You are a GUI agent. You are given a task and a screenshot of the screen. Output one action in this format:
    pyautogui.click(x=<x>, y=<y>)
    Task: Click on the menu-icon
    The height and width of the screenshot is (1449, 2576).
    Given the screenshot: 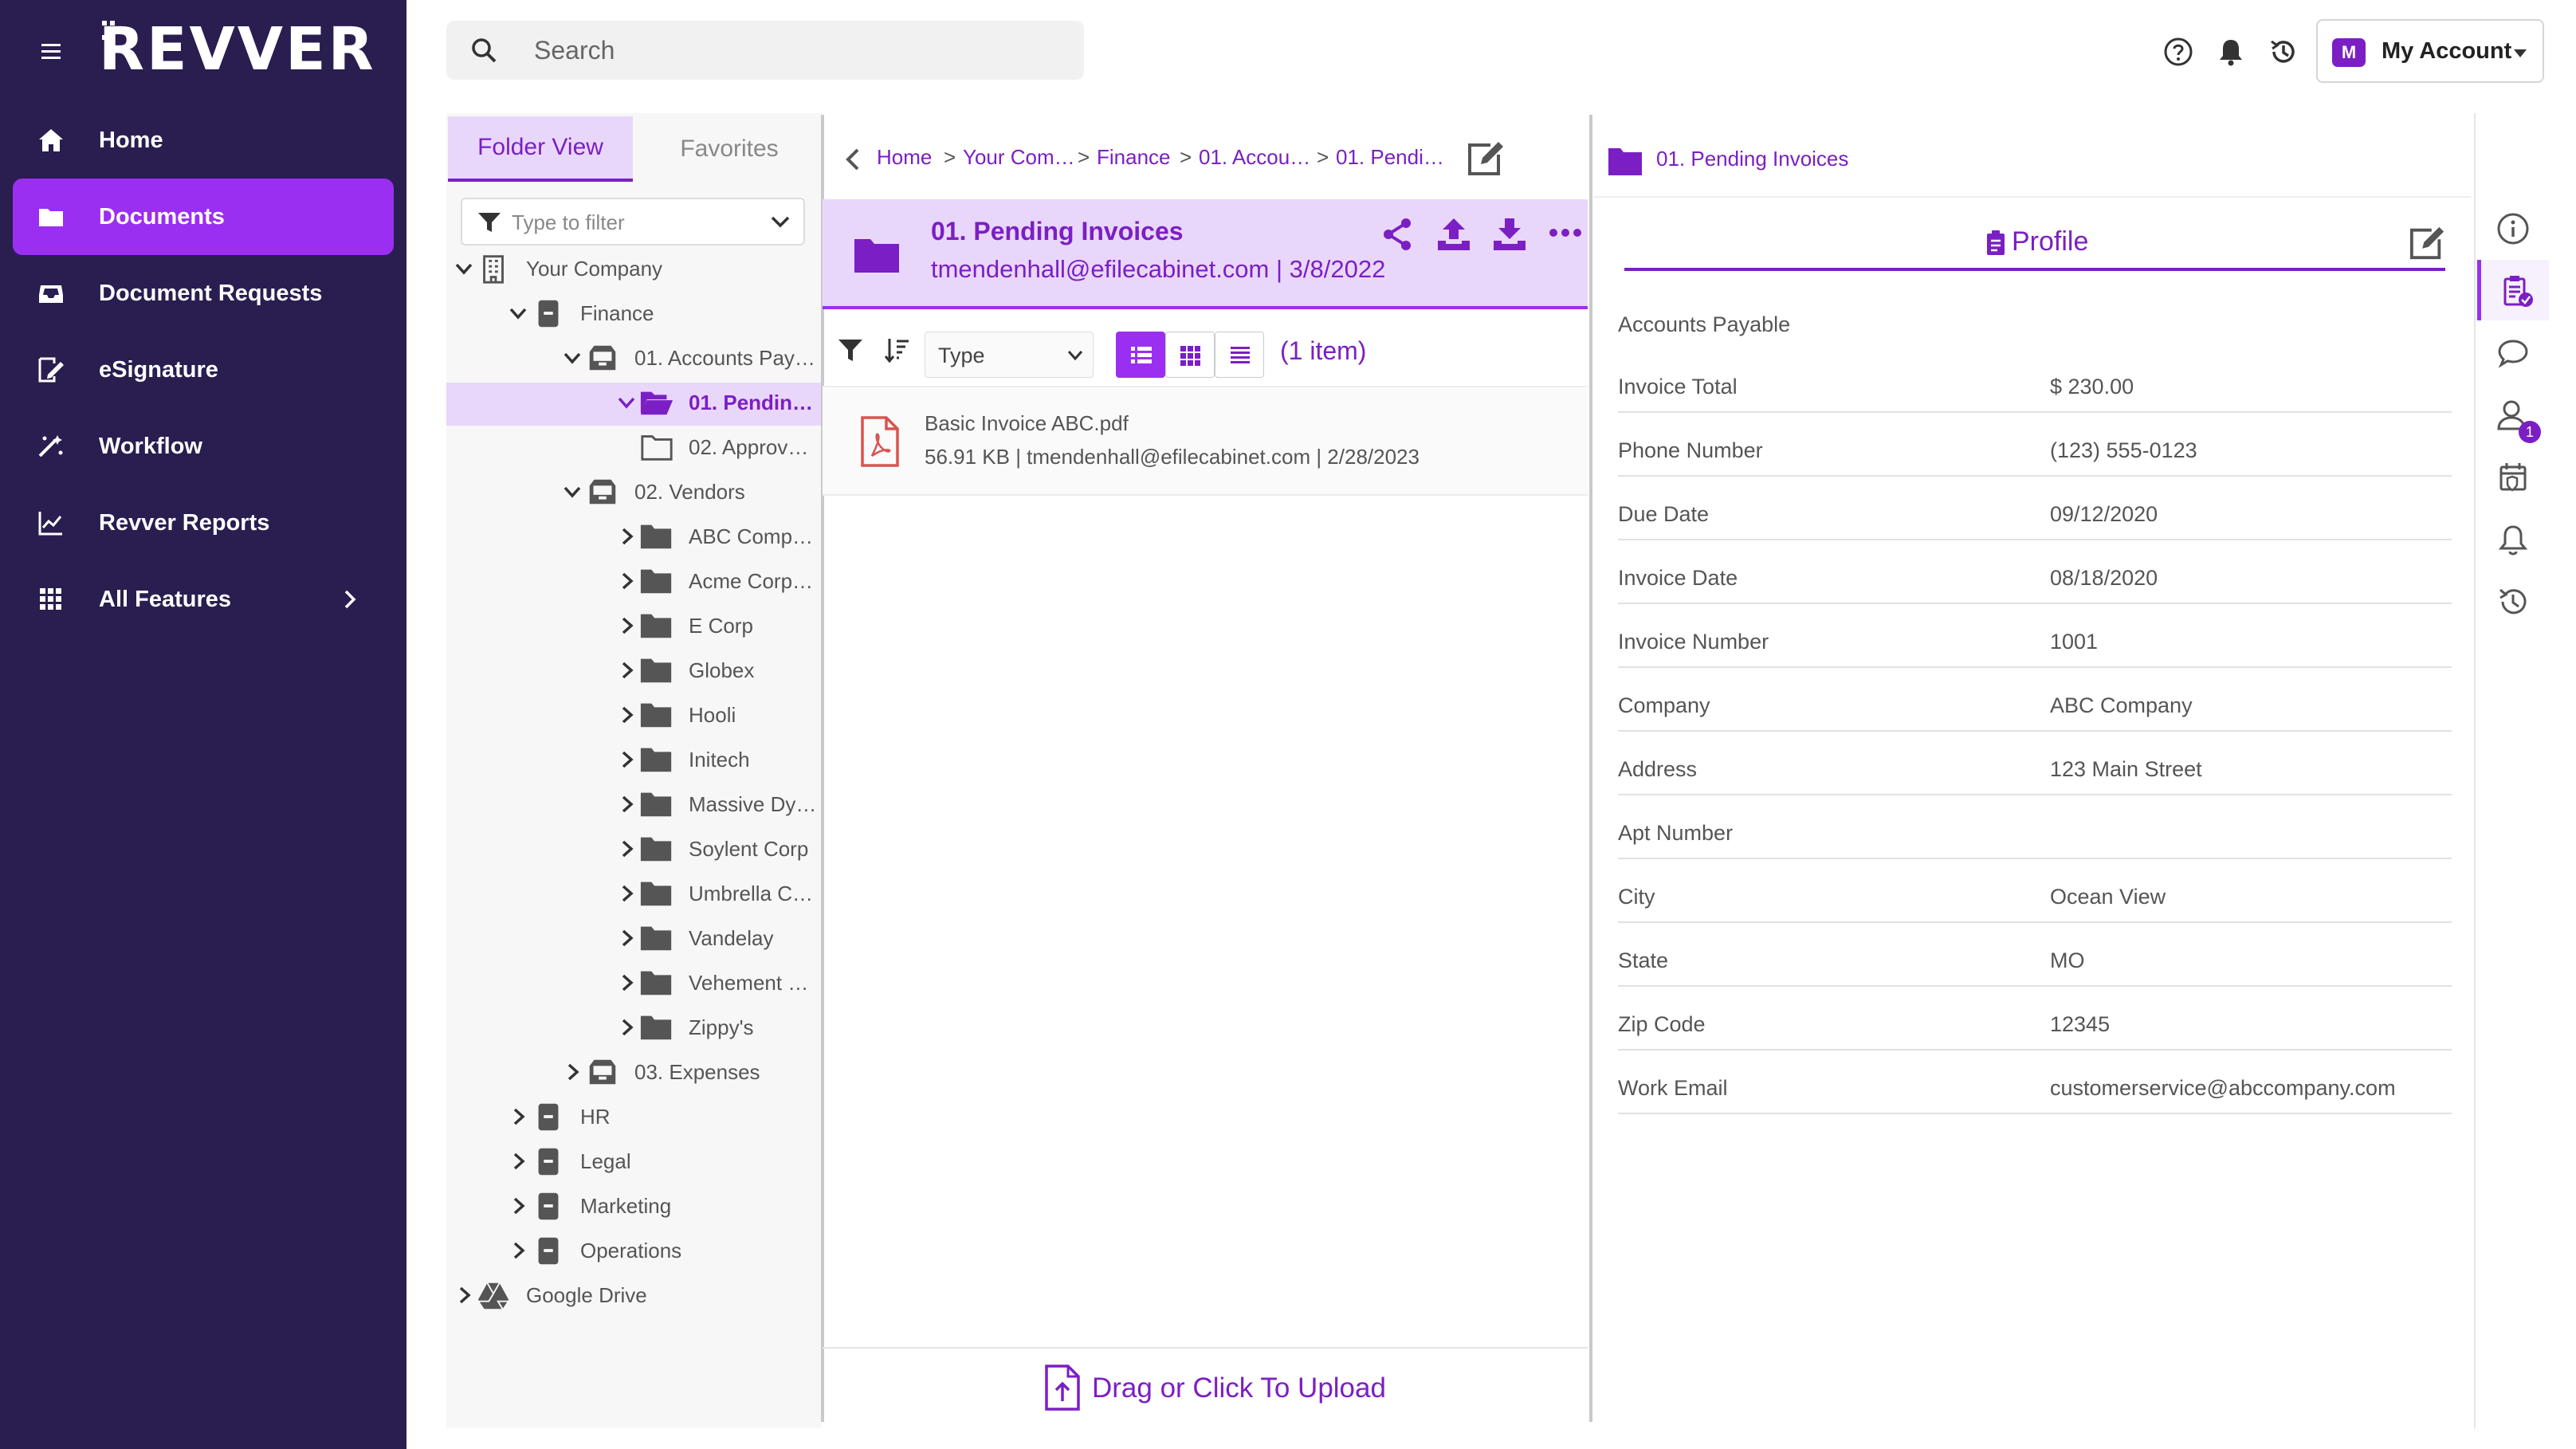 What is the action you would take?
    pyautogui.click(x=51, y=51)
    